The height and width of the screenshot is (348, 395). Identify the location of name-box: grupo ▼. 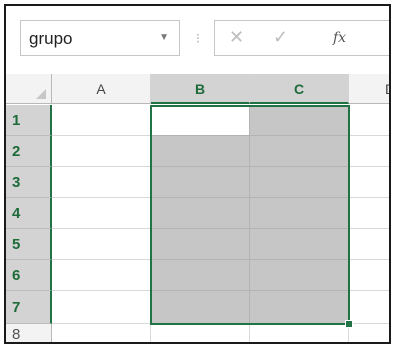
(100, 38).